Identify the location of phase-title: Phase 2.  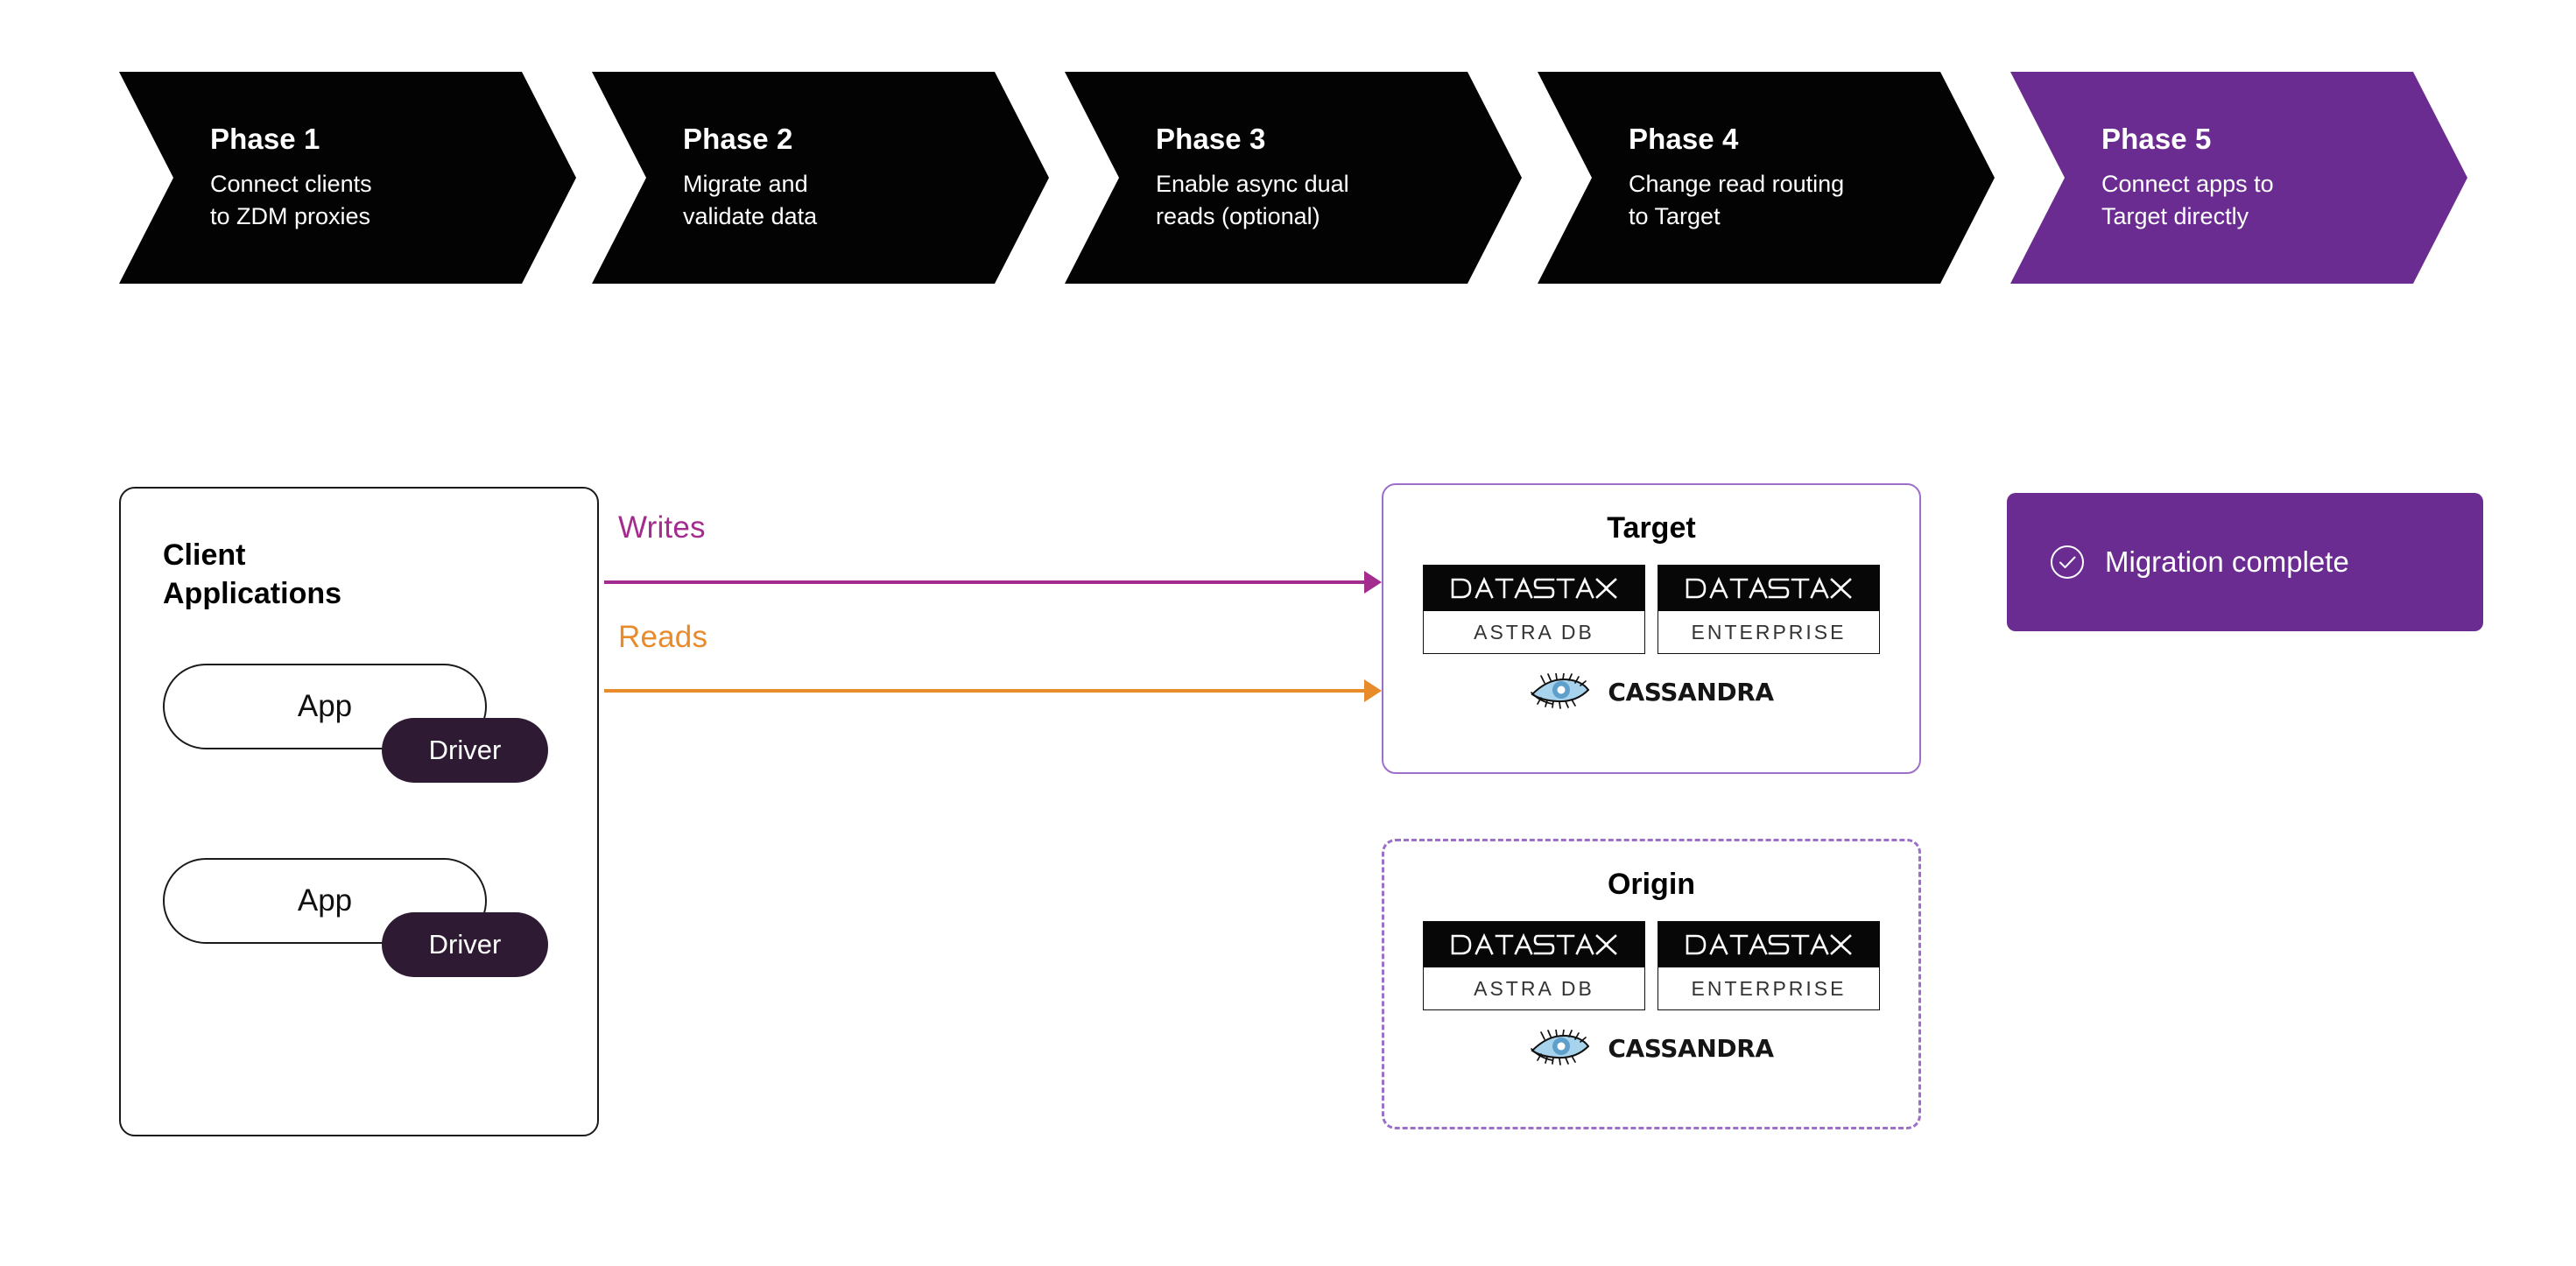
(738, 138).